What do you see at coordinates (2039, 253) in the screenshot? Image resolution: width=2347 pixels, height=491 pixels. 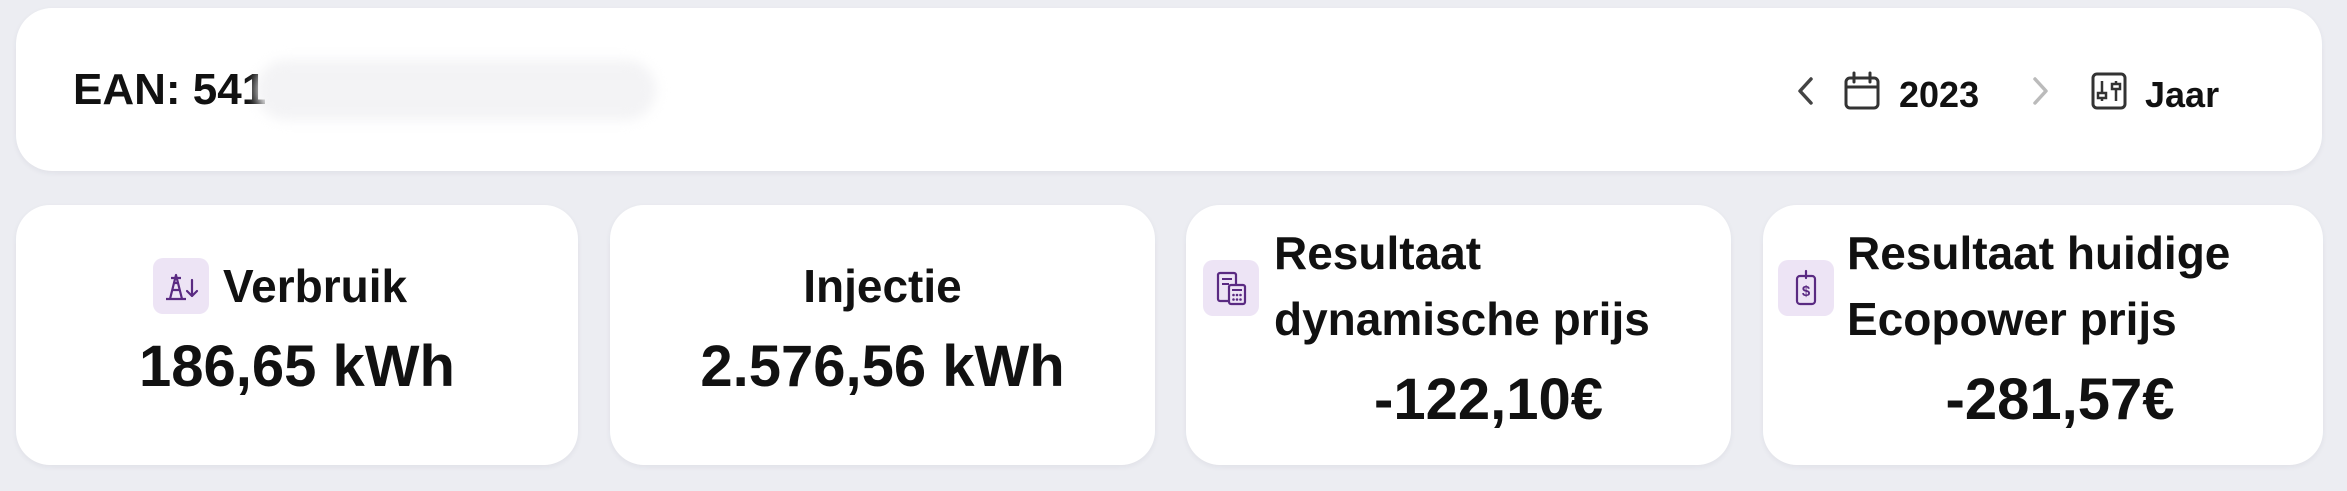 I see `ecopower-prijs-title-line1: Resultaat huidige` at bounding box center [2039, 253].